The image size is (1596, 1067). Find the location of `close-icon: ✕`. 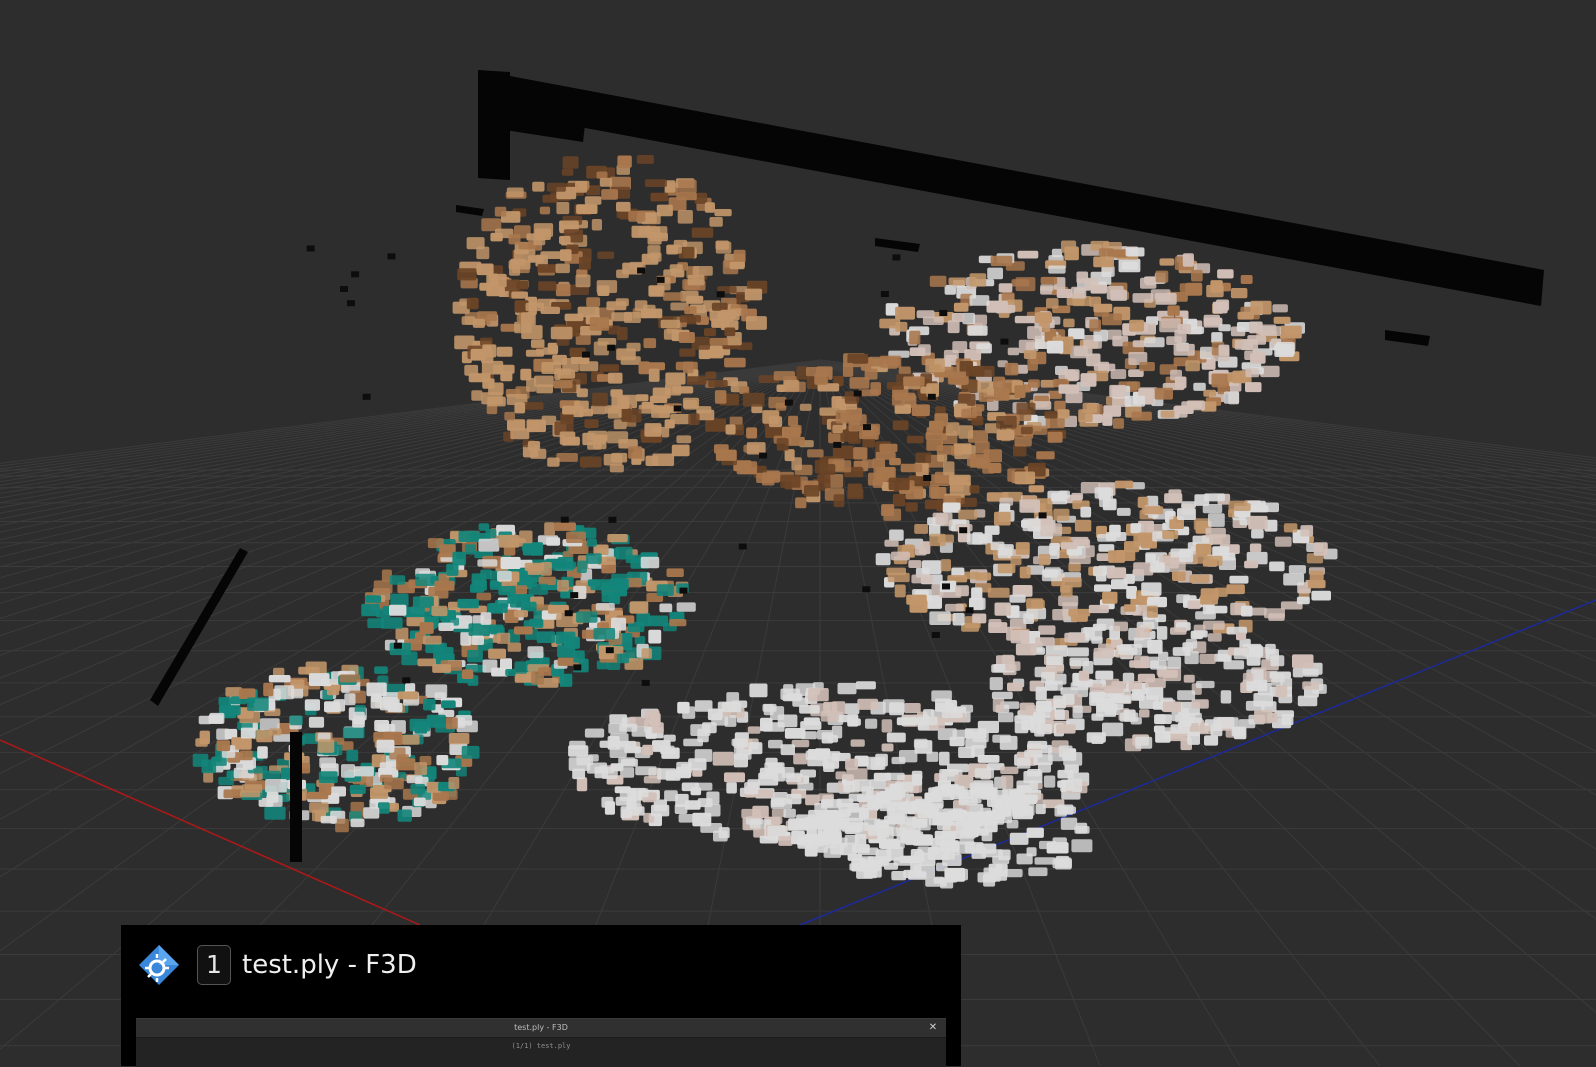

close-icon: ✕ is located at coordinates (933, 1028).